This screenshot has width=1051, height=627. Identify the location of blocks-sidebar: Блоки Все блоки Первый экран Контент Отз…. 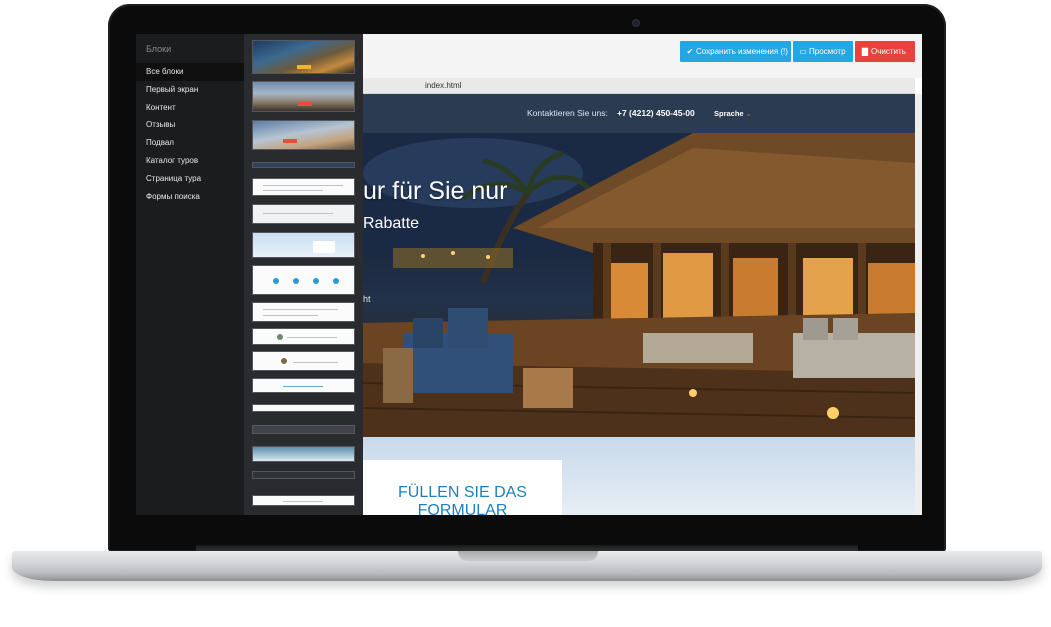
(190, 274).